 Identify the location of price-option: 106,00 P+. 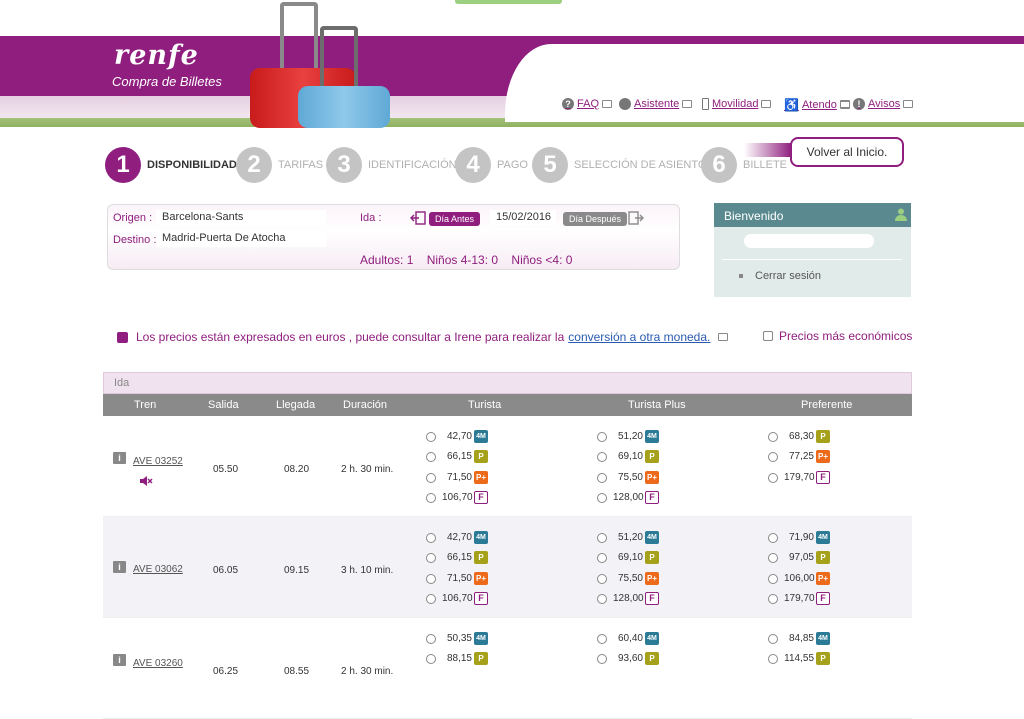
(799, 578).